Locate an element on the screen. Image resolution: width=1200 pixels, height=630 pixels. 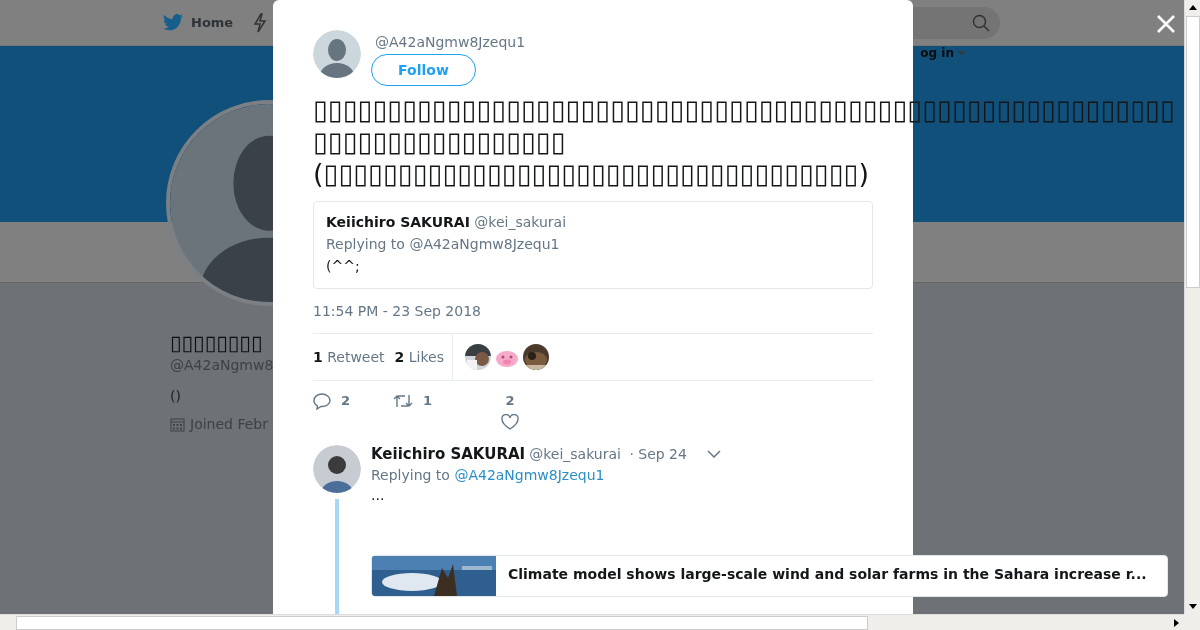
follow-button: Follow is located at coordinates (423, 70).